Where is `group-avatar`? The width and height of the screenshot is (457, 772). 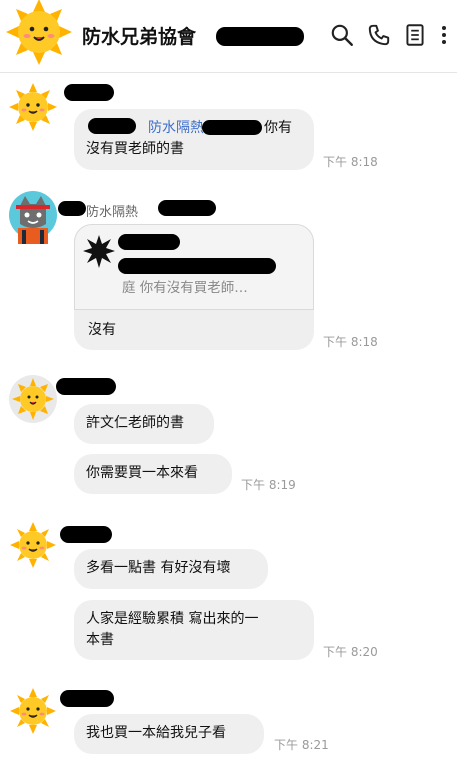
group-avatar is located at coordinates (39, 33).